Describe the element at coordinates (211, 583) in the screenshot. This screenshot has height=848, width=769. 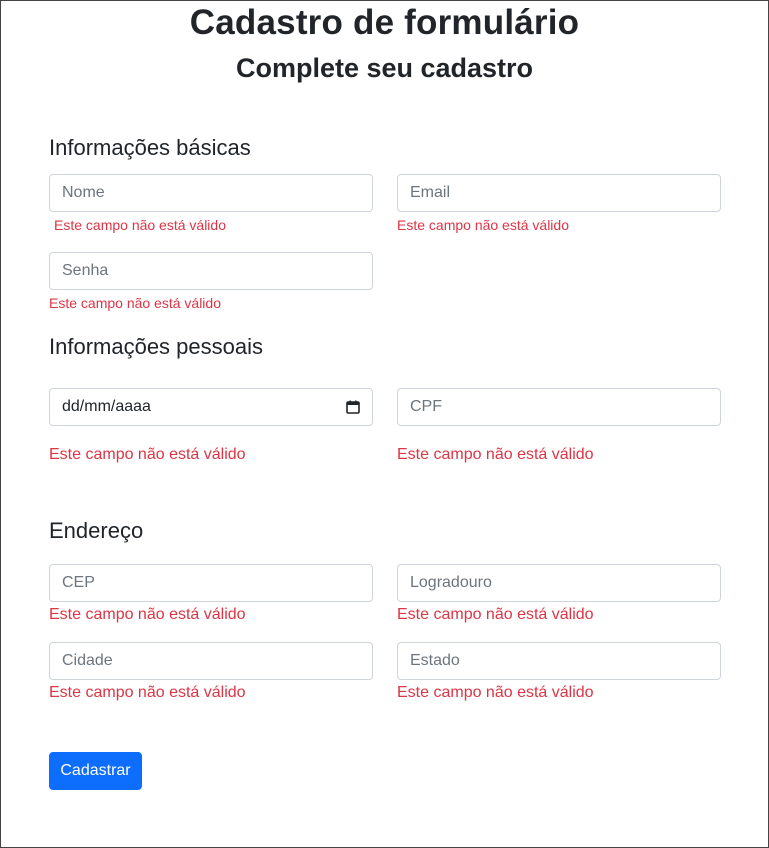
I see `cep-input: CEP` at that location.